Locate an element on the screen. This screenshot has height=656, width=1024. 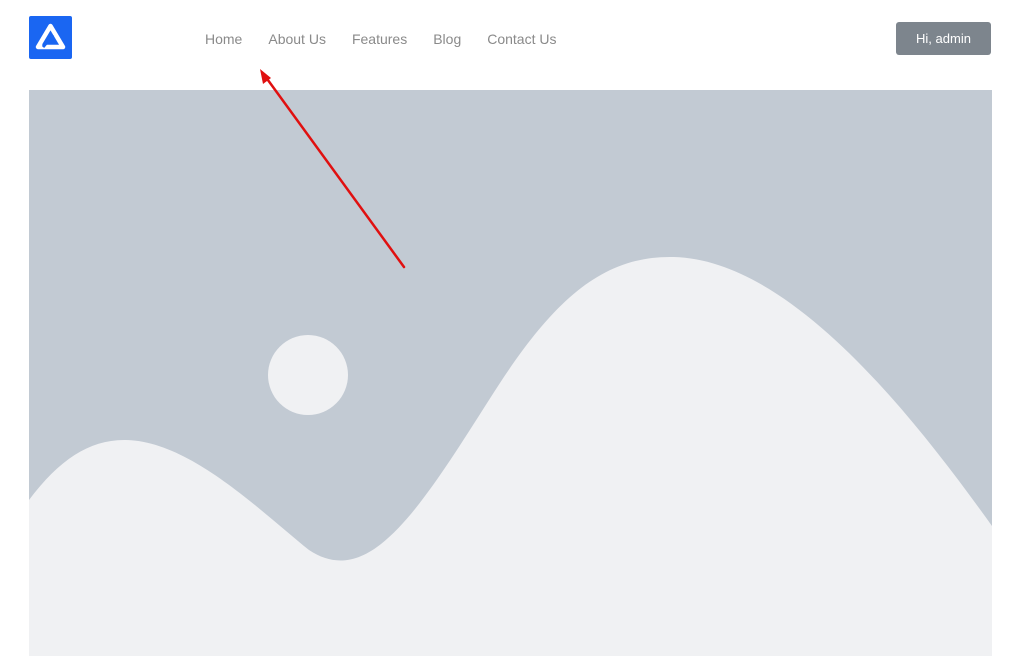
site-logo is located at coordinates (50, 37).